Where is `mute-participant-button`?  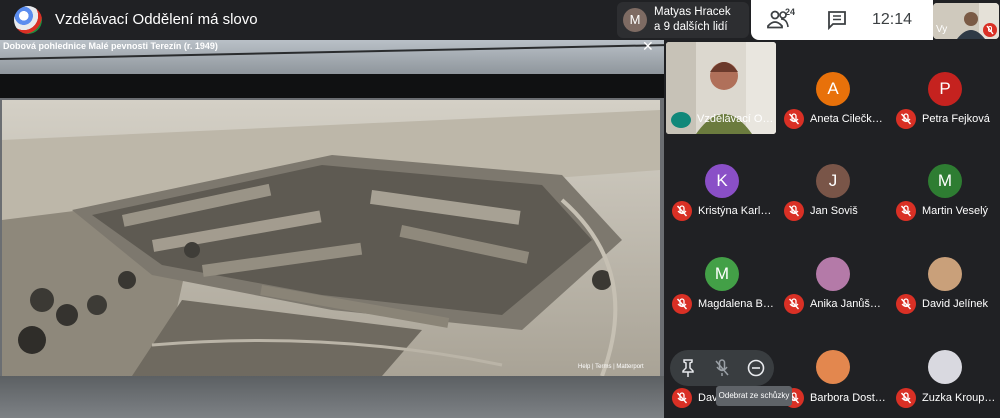 mute-participant-button is located at coordinates (722, 368).